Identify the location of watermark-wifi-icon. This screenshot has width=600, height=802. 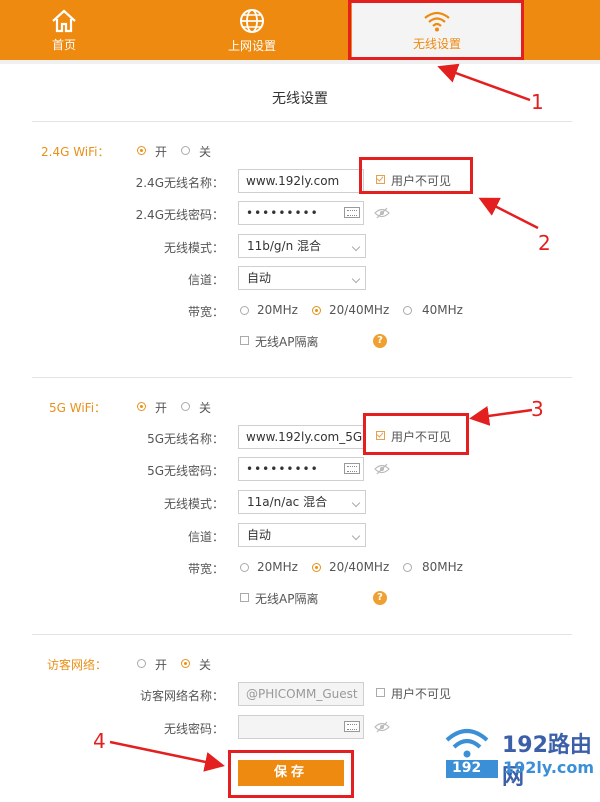
(467, 743).